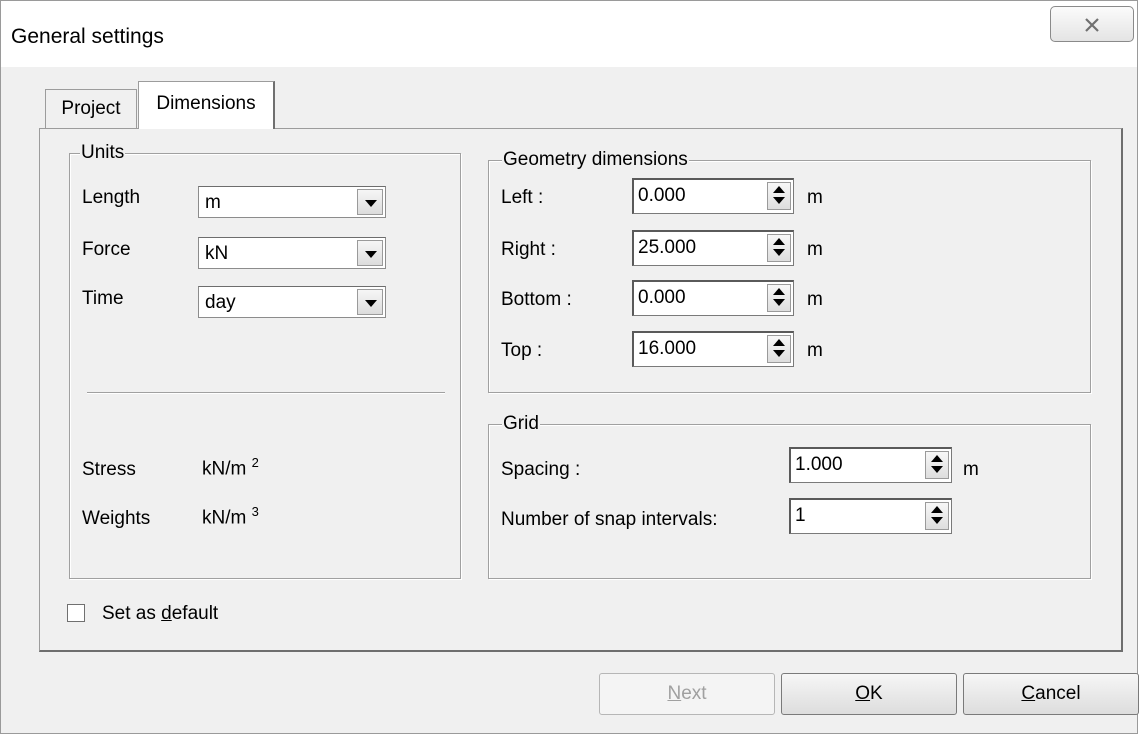 The image size is (1140, 736). What do you see at coordinates (667, 247) in the screenshot?
I see `right-value: 25.000` at bounding box center [667, 247].